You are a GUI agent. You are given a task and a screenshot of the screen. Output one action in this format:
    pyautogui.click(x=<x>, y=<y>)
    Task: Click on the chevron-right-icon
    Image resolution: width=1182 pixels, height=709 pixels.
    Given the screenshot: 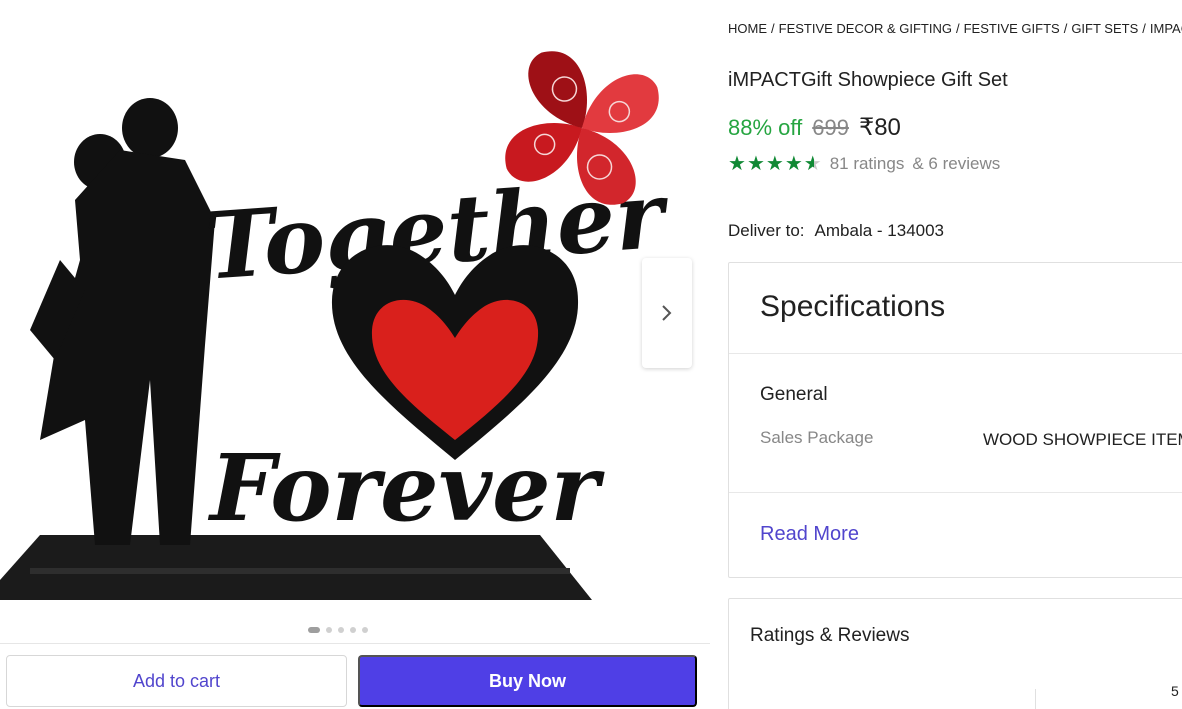 What is the action you would take?
    pyautogui.click(x=667, y=313)
    